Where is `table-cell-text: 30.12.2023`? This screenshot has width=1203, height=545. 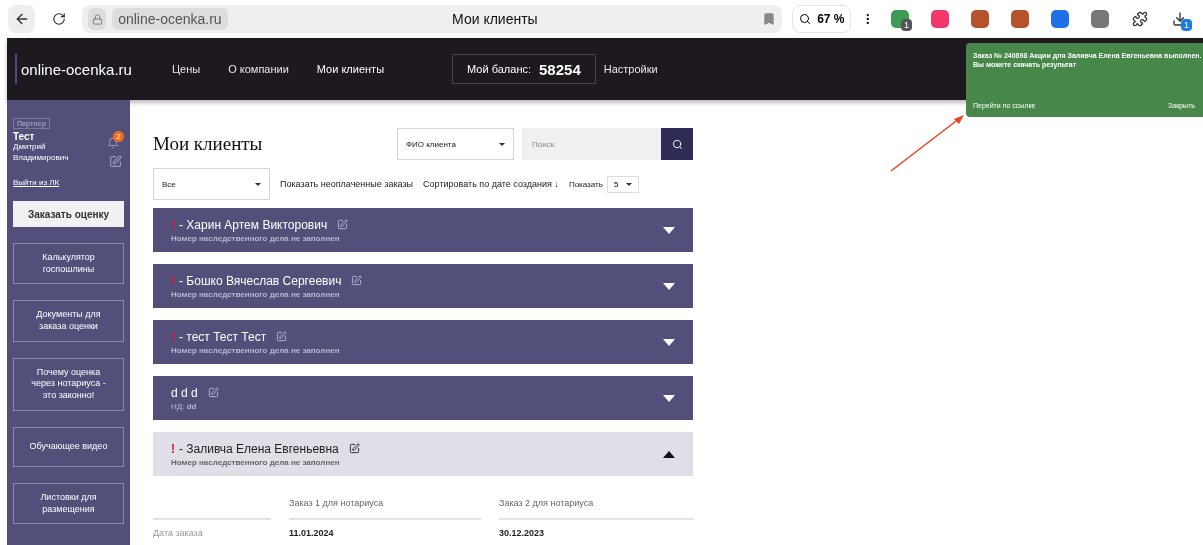
table-cell-text: 30.12.2023 is located at coordinates (522, 532).